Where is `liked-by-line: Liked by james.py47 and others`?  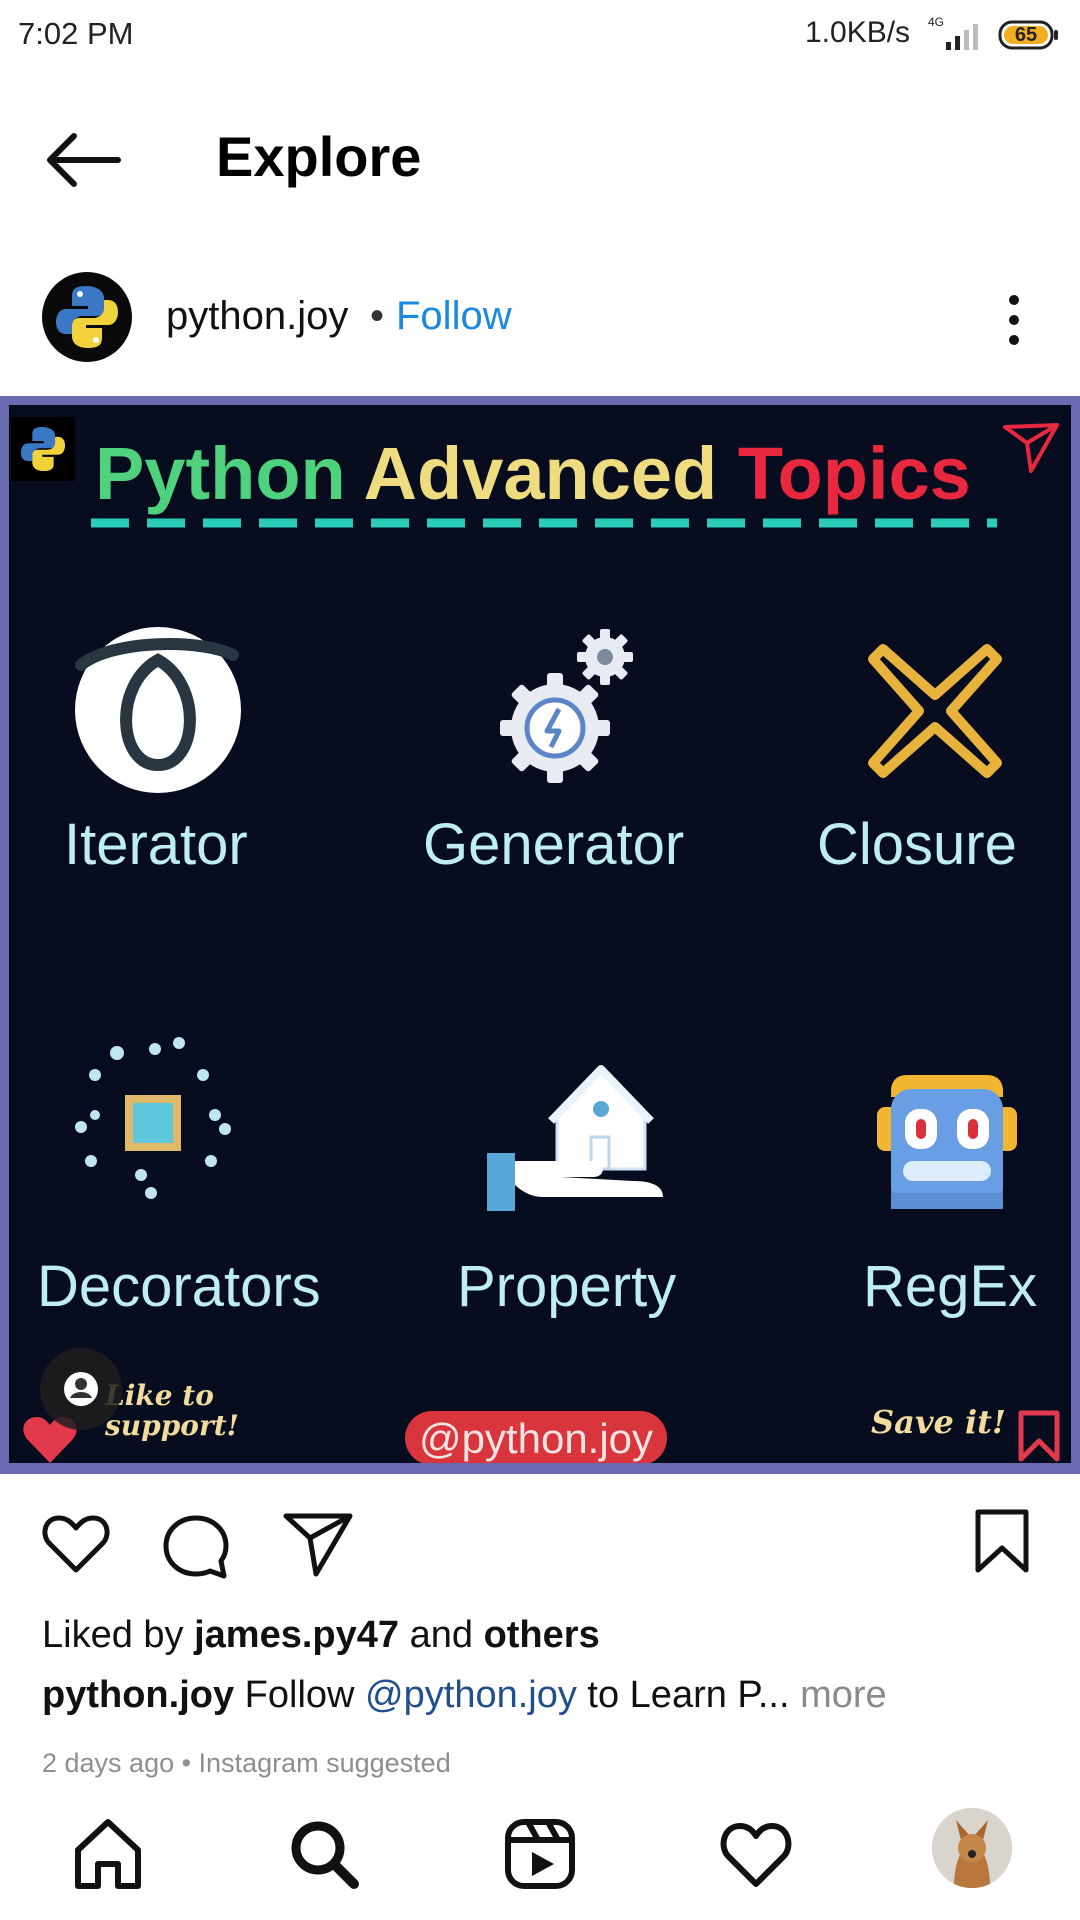 liked-by-line: Liked by james.py47 and others is located at coordinates (321, 1635).